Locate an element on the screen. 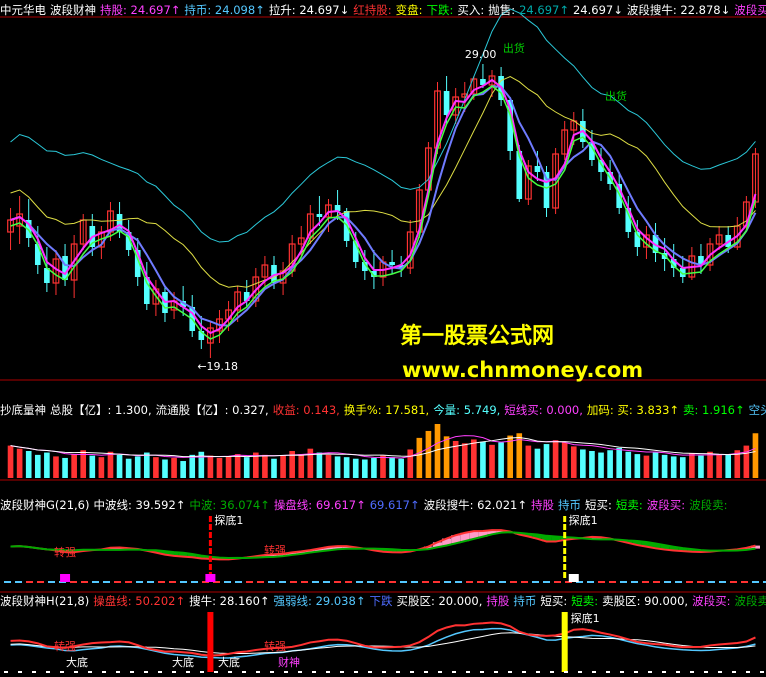 The width and height of the screenshot is (766, 677). main-header-item: 24.697↑ is located at coordinates (544, 10).